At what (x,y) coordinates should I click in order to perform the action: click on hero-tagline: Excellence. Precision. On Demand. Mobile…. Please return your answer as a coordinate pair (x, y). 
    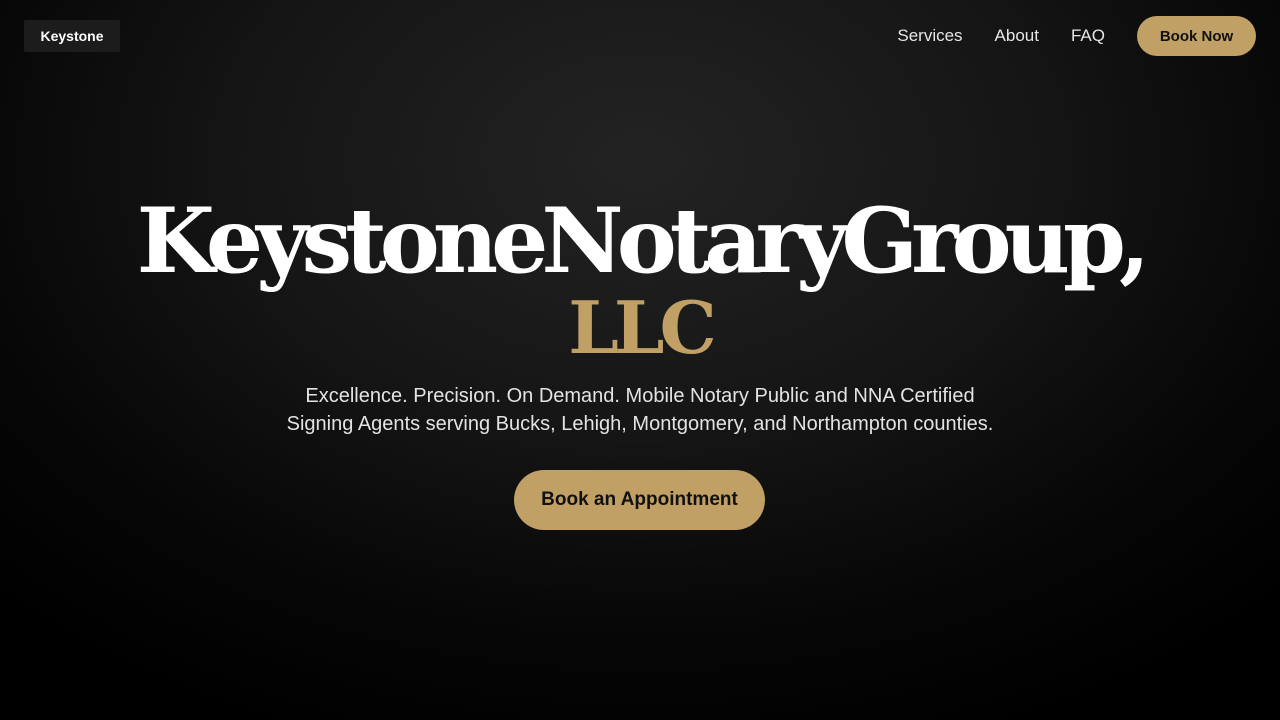
    Looking at the image, I should click on (640, 410).